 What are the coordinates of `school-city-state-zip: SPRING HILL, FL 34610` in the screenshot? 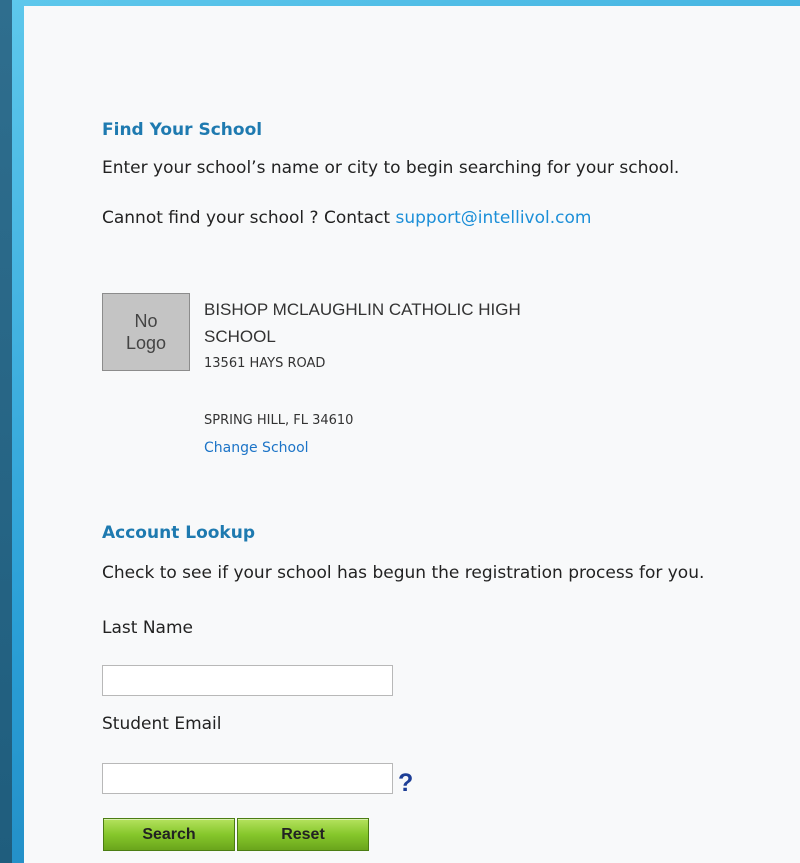 It's located at (279, 420).